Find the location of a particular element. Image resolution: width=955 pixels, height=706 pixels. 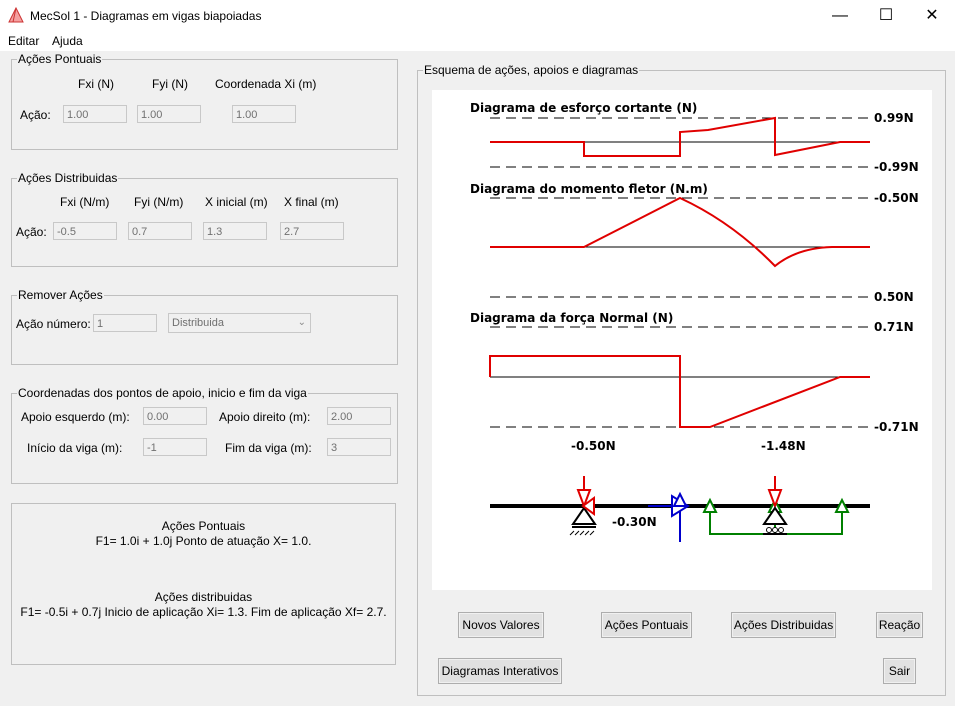

dist-xf-header: X final (m) is located at coordinates (311, 202).